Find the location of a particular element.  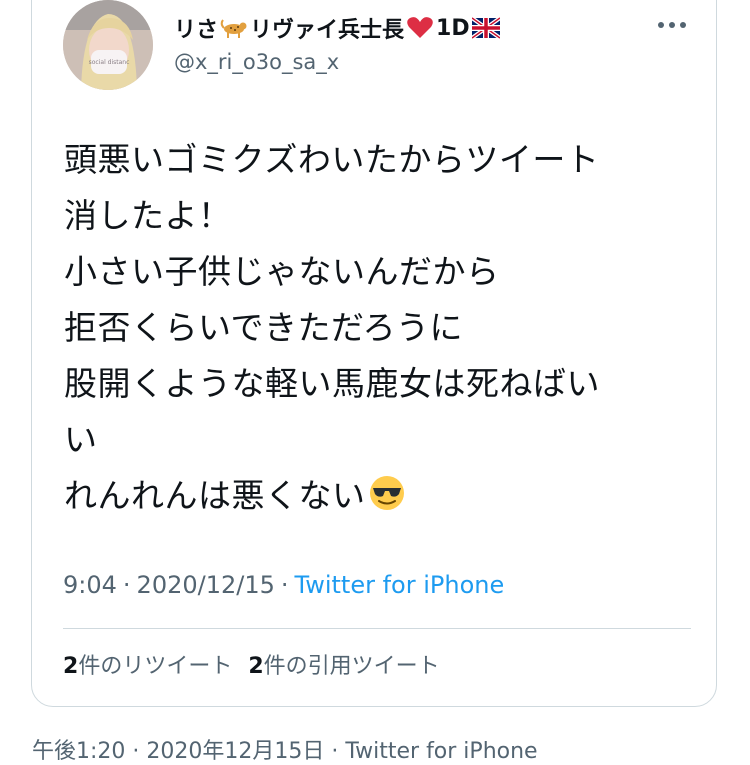

tweet-stats: 2件のリツイート 2件の引用ツイート is located at coordinates (251, 664).